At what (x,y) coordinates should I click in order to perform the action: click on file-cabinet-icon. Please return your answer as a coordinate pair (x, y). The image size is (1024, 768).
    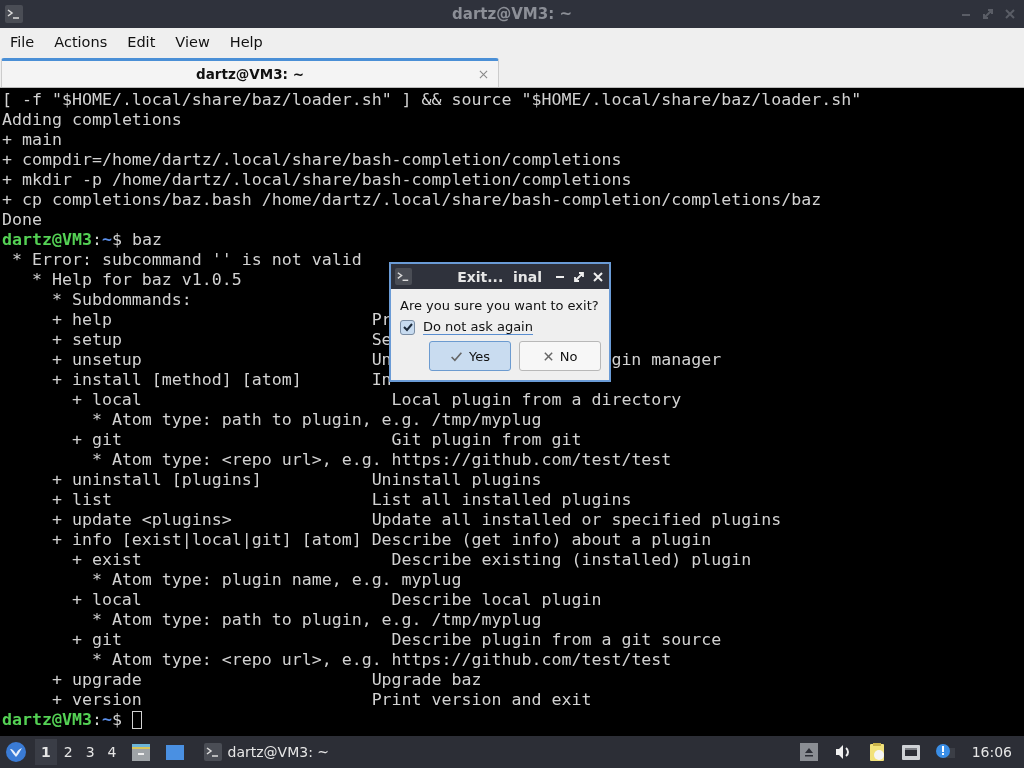
    Looking at the image, I should click on (140, 752).